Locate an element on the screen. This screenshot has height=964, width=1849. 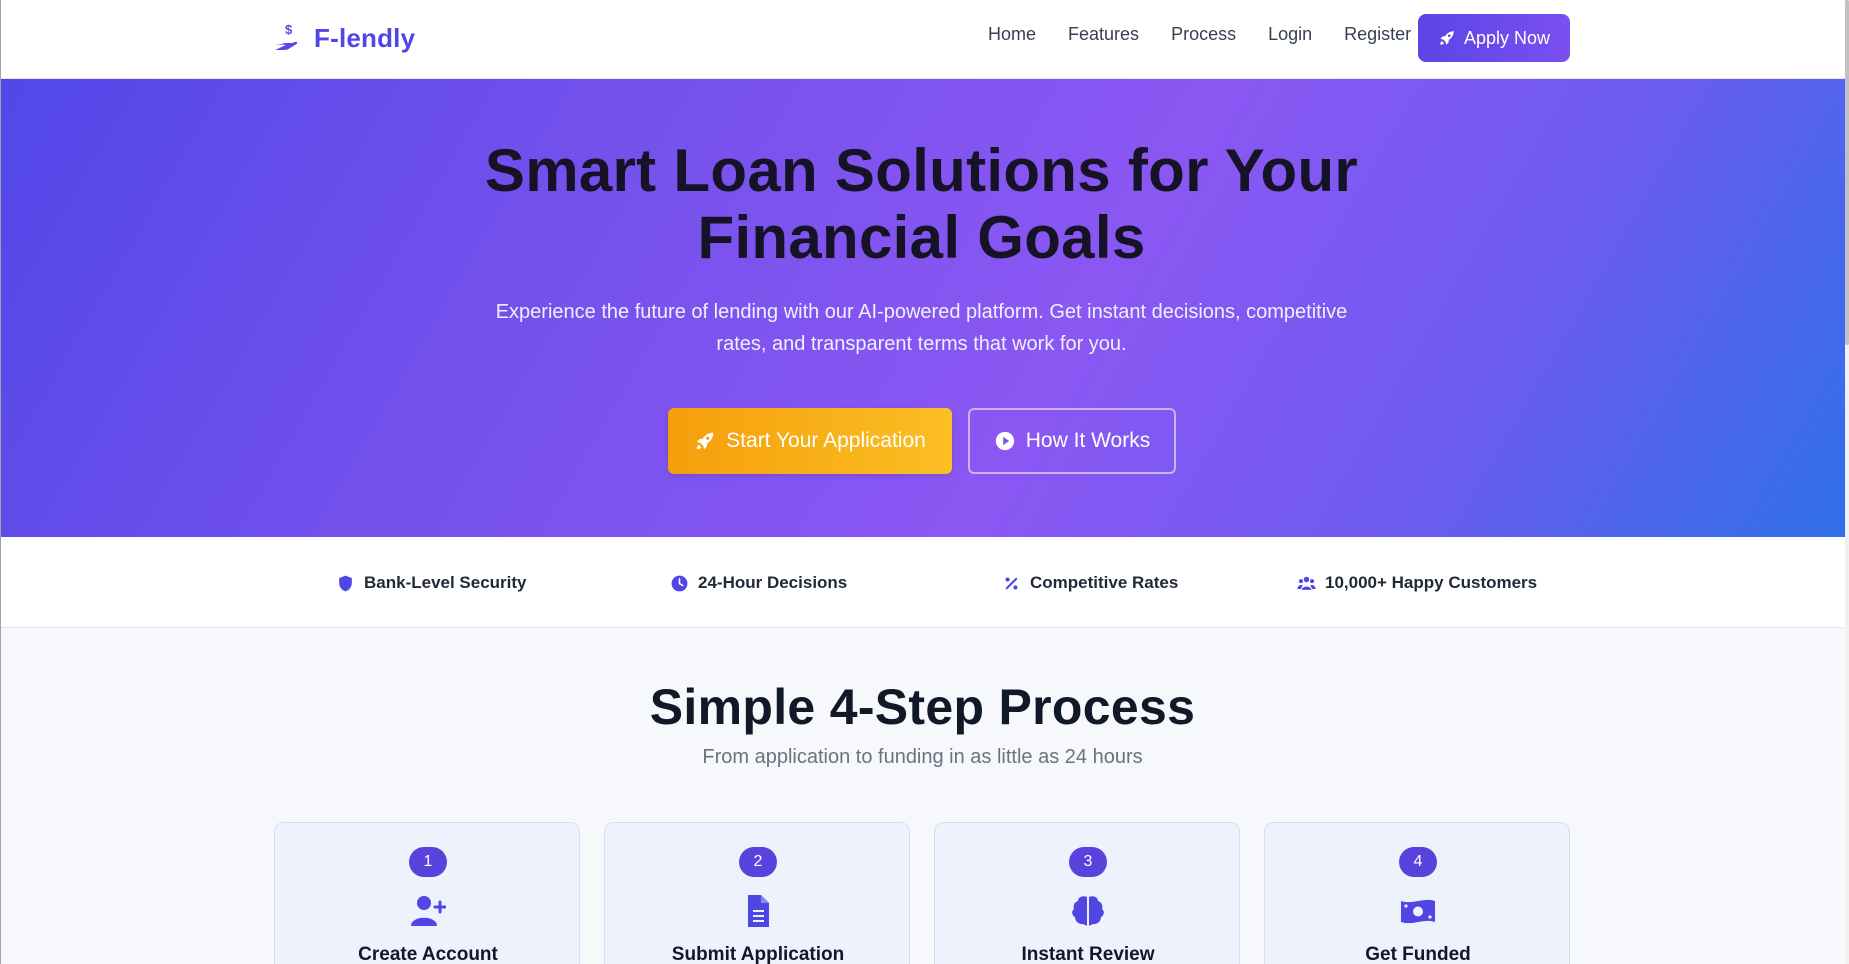
start-application-label: Start Your Application is located at coordinates (826, 440).